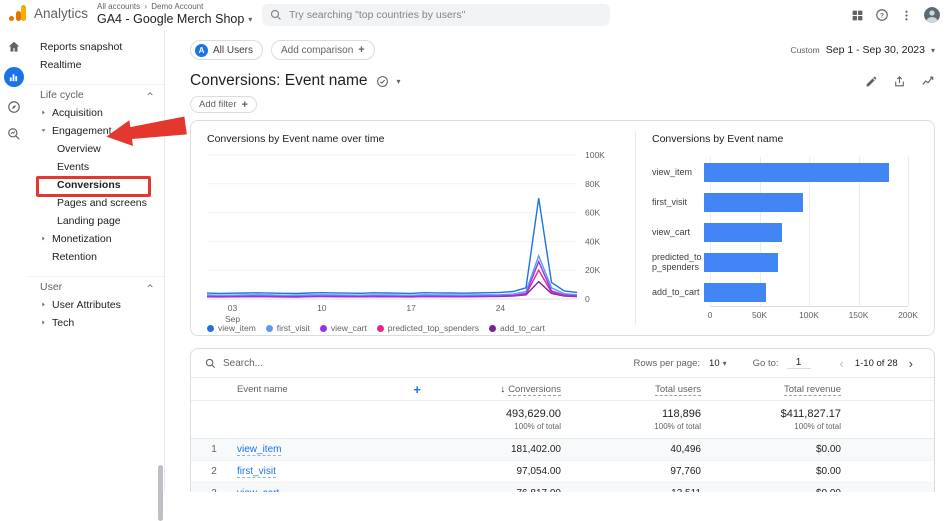  Describe the element at coordinates (562, 450) in the screenshot. I see `table-row: 1 view_item 181,402.00 40,496 $0.00` at that location.